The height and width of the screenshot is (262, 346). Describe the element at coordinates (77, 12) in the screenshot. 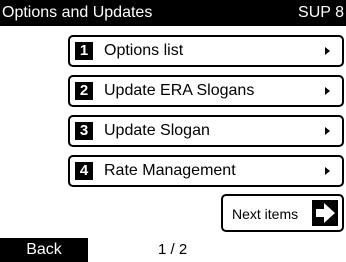

I see `page-title: Options and Updates` at that location.